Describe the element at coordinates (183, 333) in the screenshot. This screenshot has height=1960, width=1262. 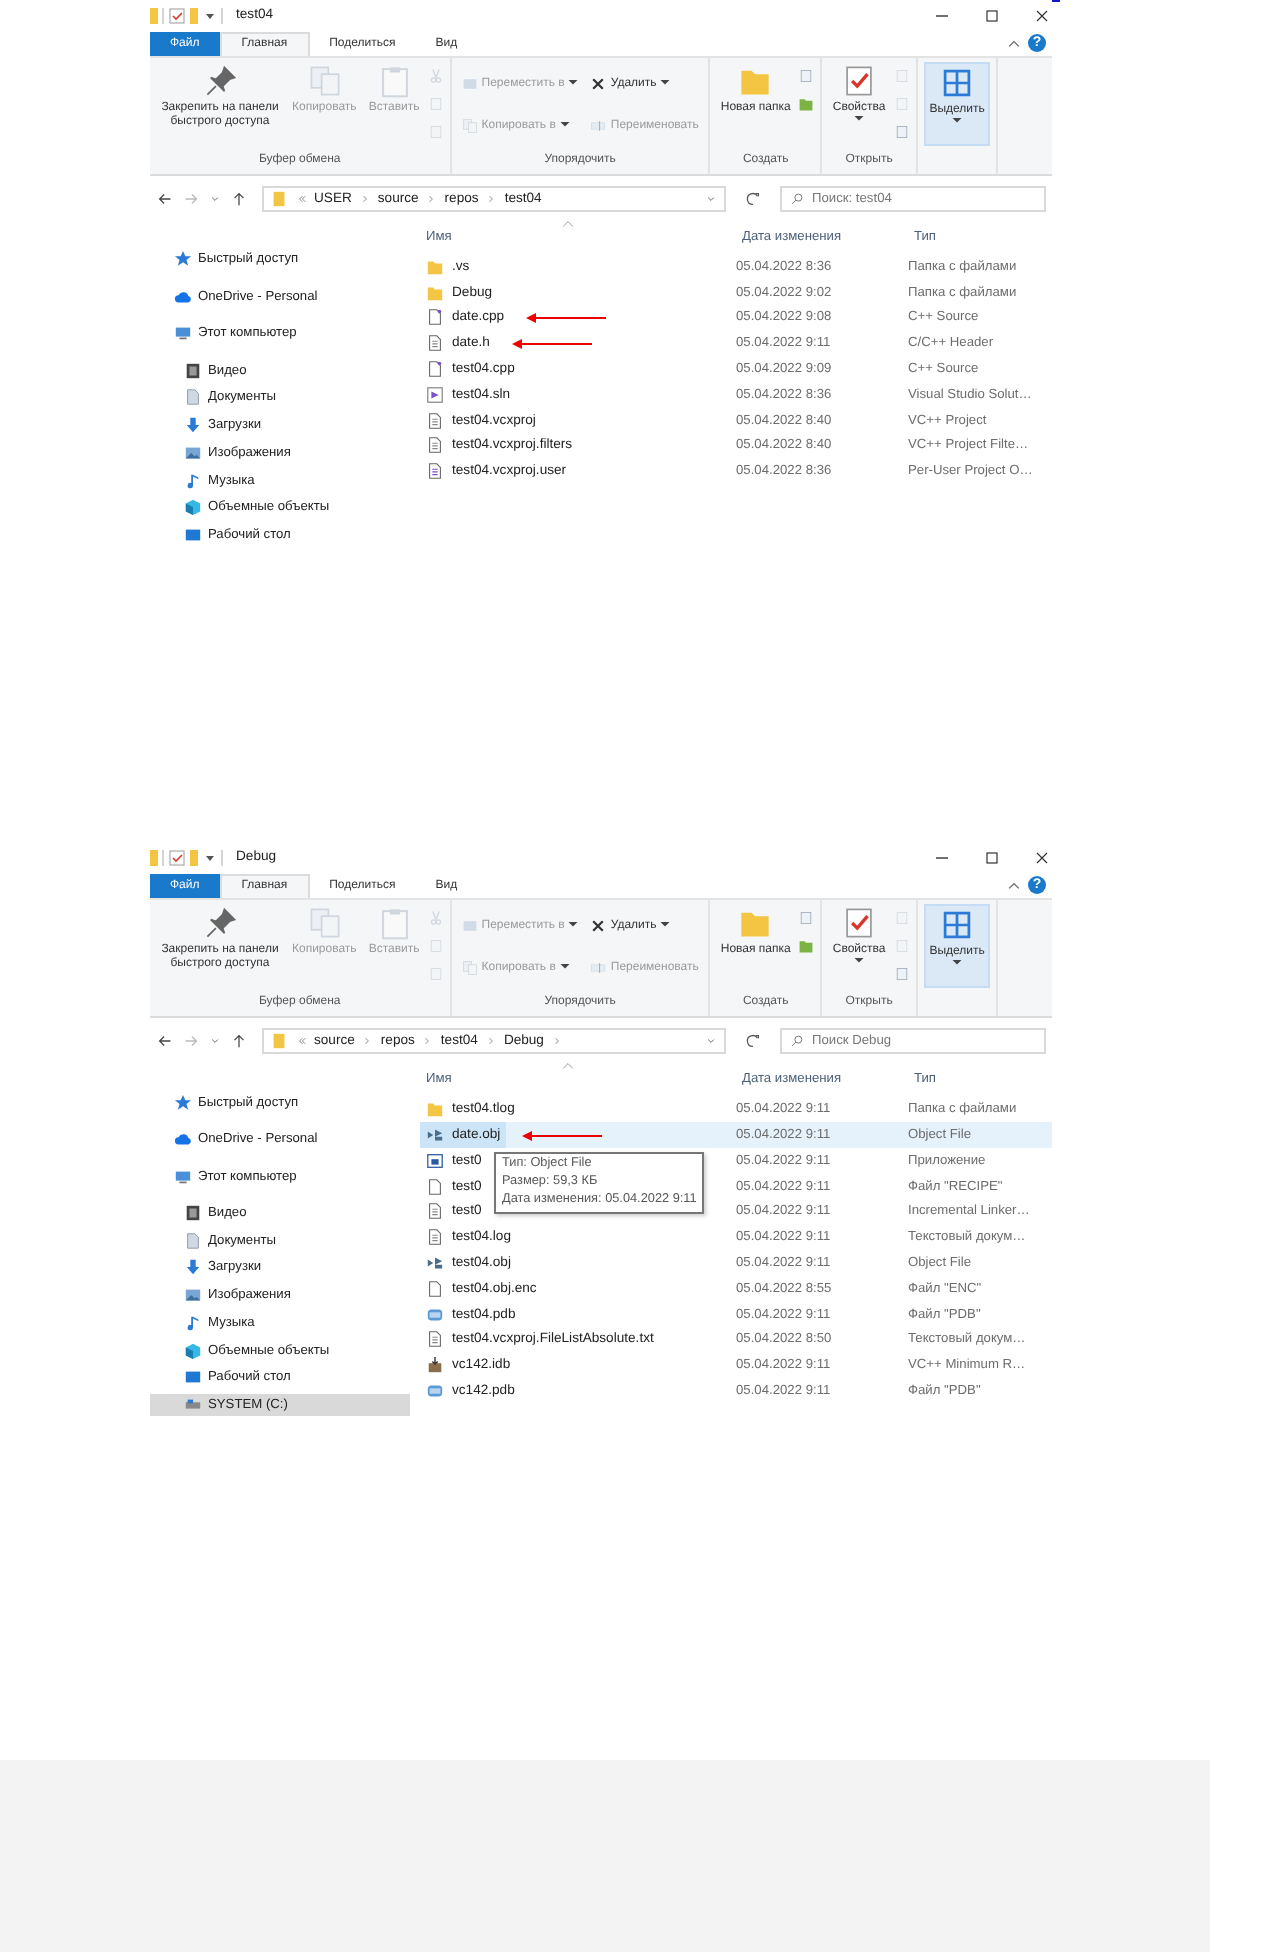
I see `computer-icon` at that location.